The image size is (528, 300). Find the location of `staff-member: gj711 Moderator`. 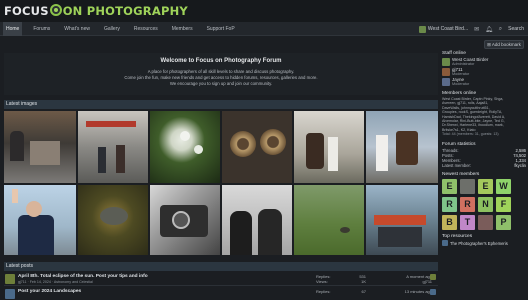

staff-member: gj711 Moderator is located at coordinates (484, 72).